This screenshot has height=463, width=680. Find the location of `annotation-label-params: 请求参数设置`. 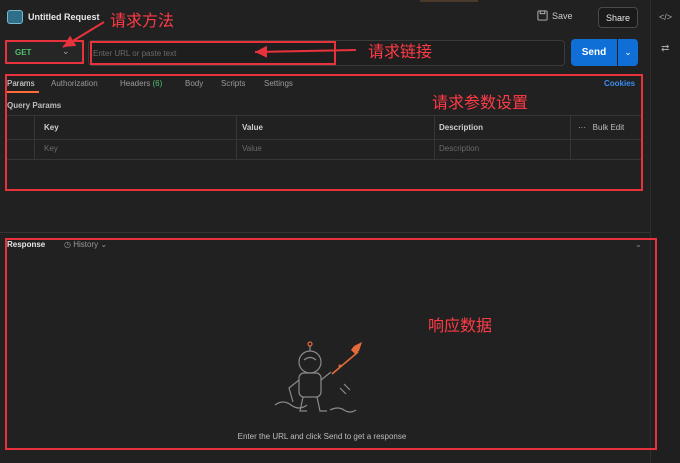

annotation-label-params: 请求参数设置 is located at coordinates (480, 102).